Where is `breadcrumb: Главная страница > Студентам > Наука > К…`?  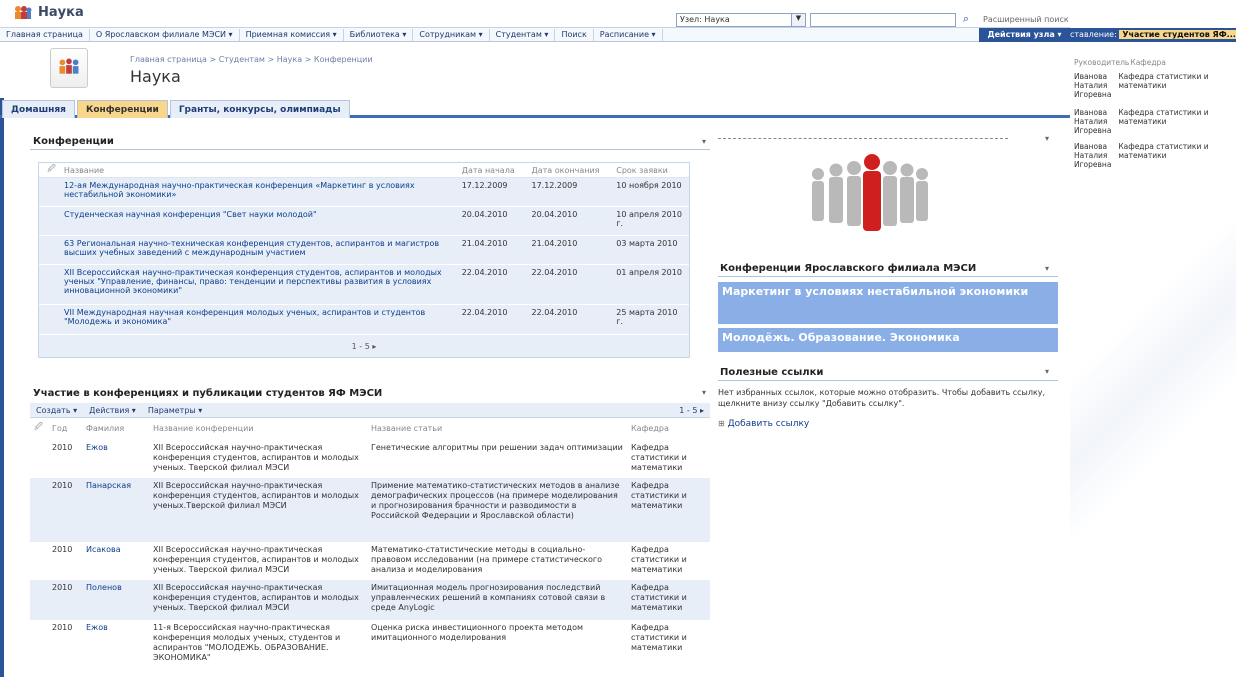 breadcrumb: Главная страница > Студентам > Наука > К… is located at coordinates (251, 59).